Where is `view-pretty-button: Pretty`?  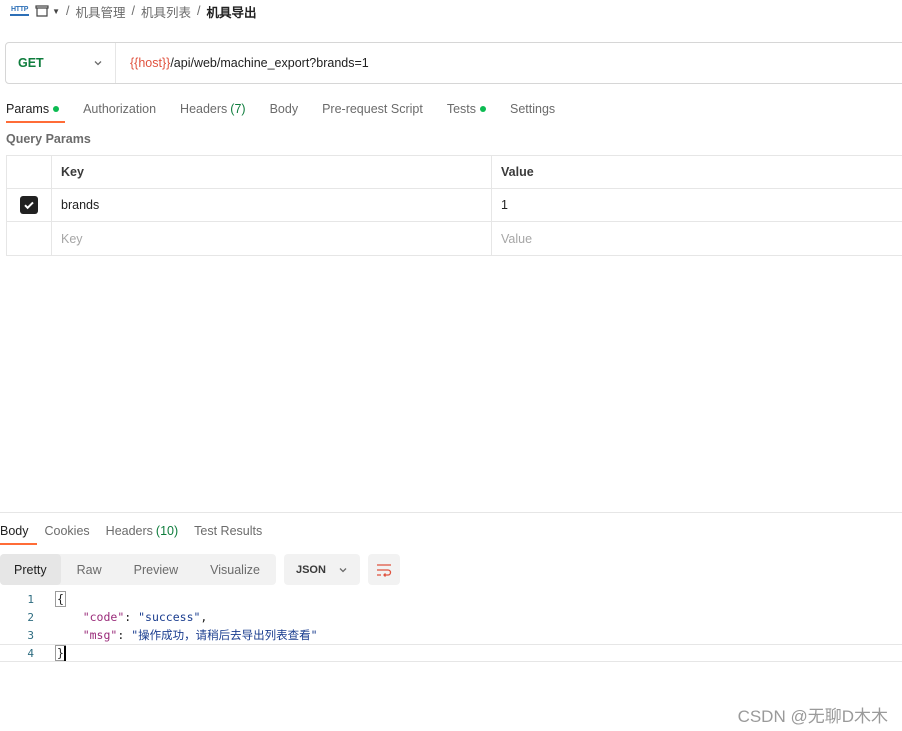
view-pretty-button: Pretty is located at coordinates (30, 569).